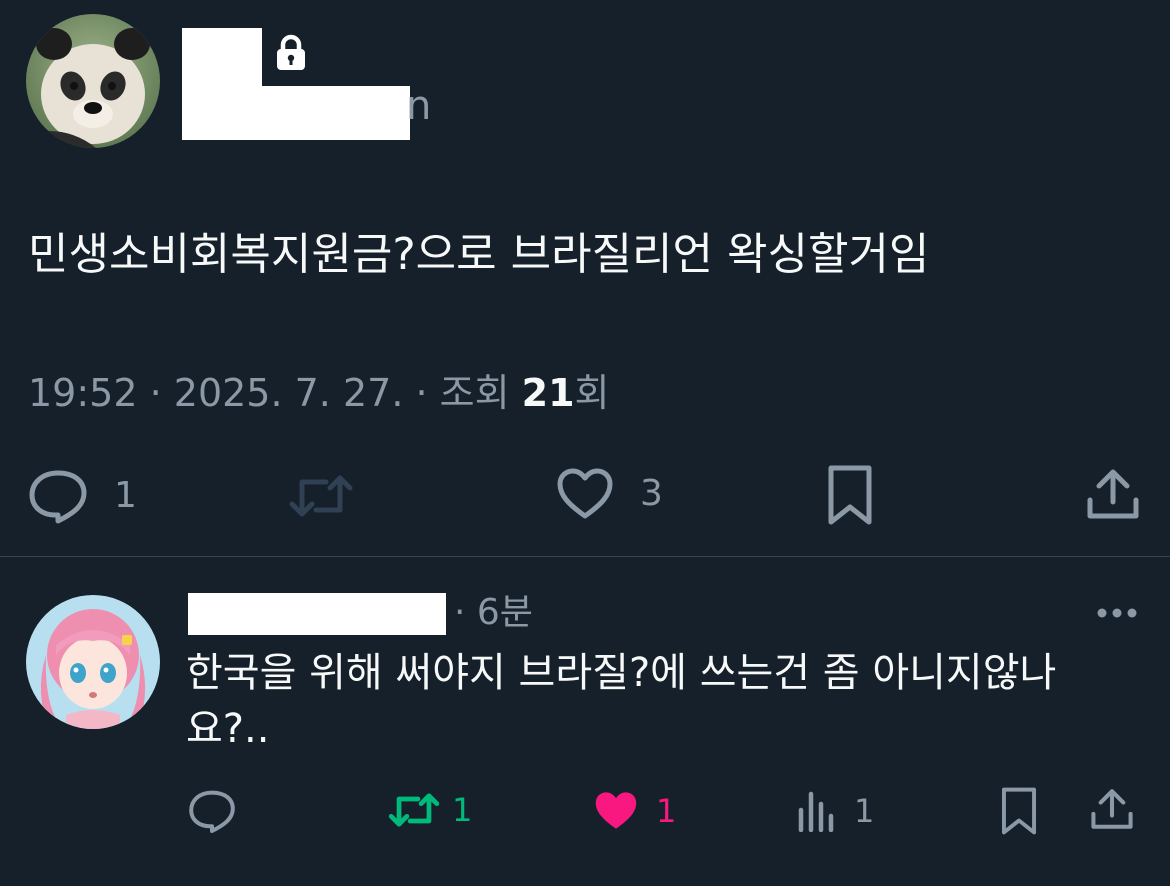 The width and height of the screenshot is (1170, 886). What do you see at coordinates (479, 254) in the screenshot?
I see `tweet-text: 민생소비회복지원금?으로 브라질리언 왁싱할거임` at bounding box center [479, 254].